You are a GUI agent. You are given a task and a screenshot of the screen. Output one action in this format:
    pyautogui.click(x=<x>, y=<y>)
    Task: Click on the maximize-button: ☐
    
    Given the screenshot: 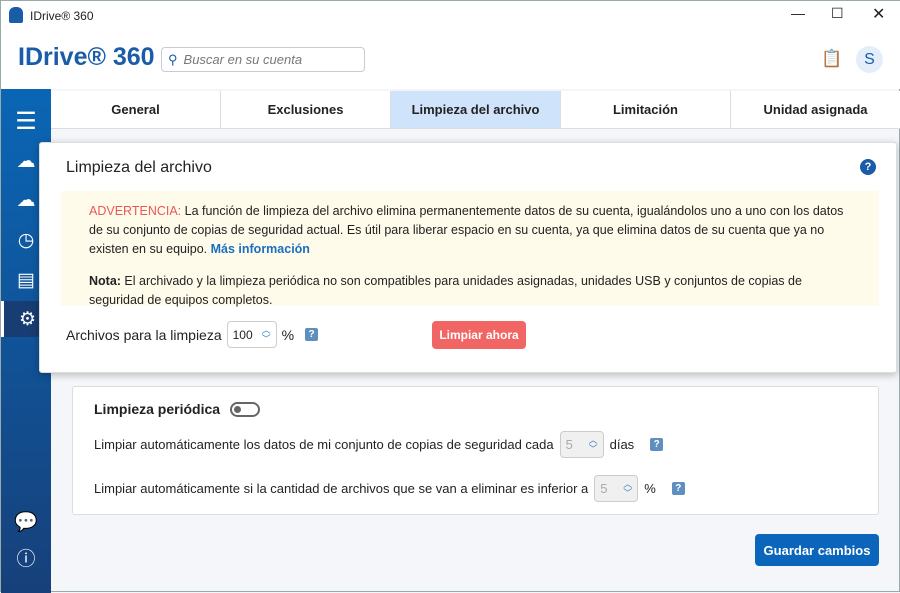 What is the action you would take?
    pyautogui.click(x=837, y=13)
    